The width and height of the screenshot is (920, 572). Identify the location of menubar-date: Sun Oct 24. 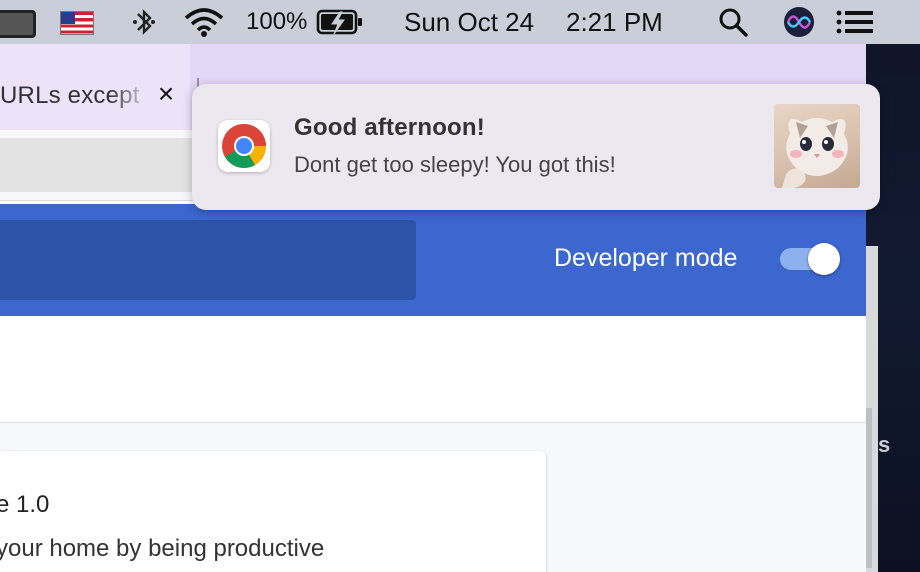
(469, 22).